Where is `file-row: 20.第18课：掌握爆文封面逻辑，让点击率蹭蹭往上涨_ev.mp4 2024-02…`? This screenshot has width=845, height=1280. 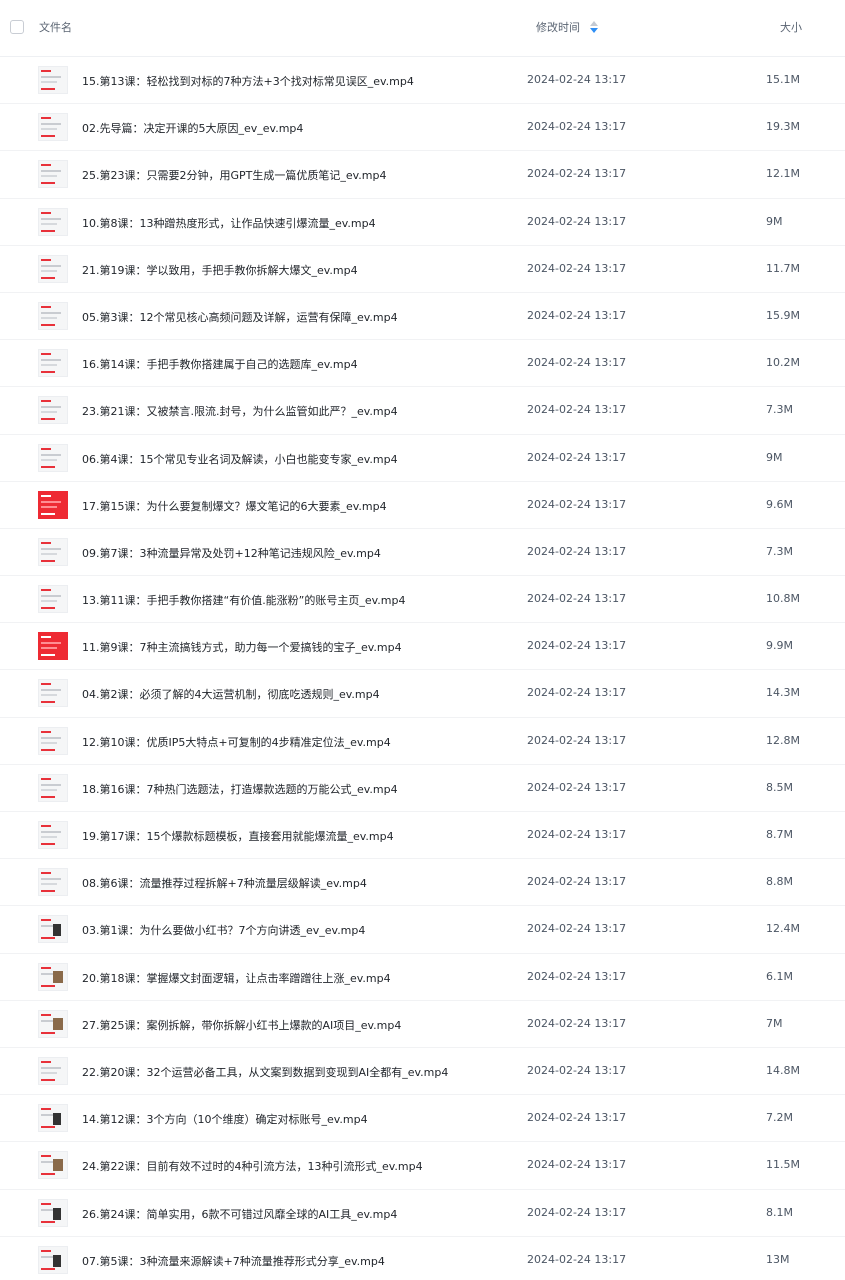
file-row: 20.第18课：掌握爆文封面逻辑，让点击率蹭蹭往上涨_ev.mp4 2024-02… is located at coordinates (422, 977).